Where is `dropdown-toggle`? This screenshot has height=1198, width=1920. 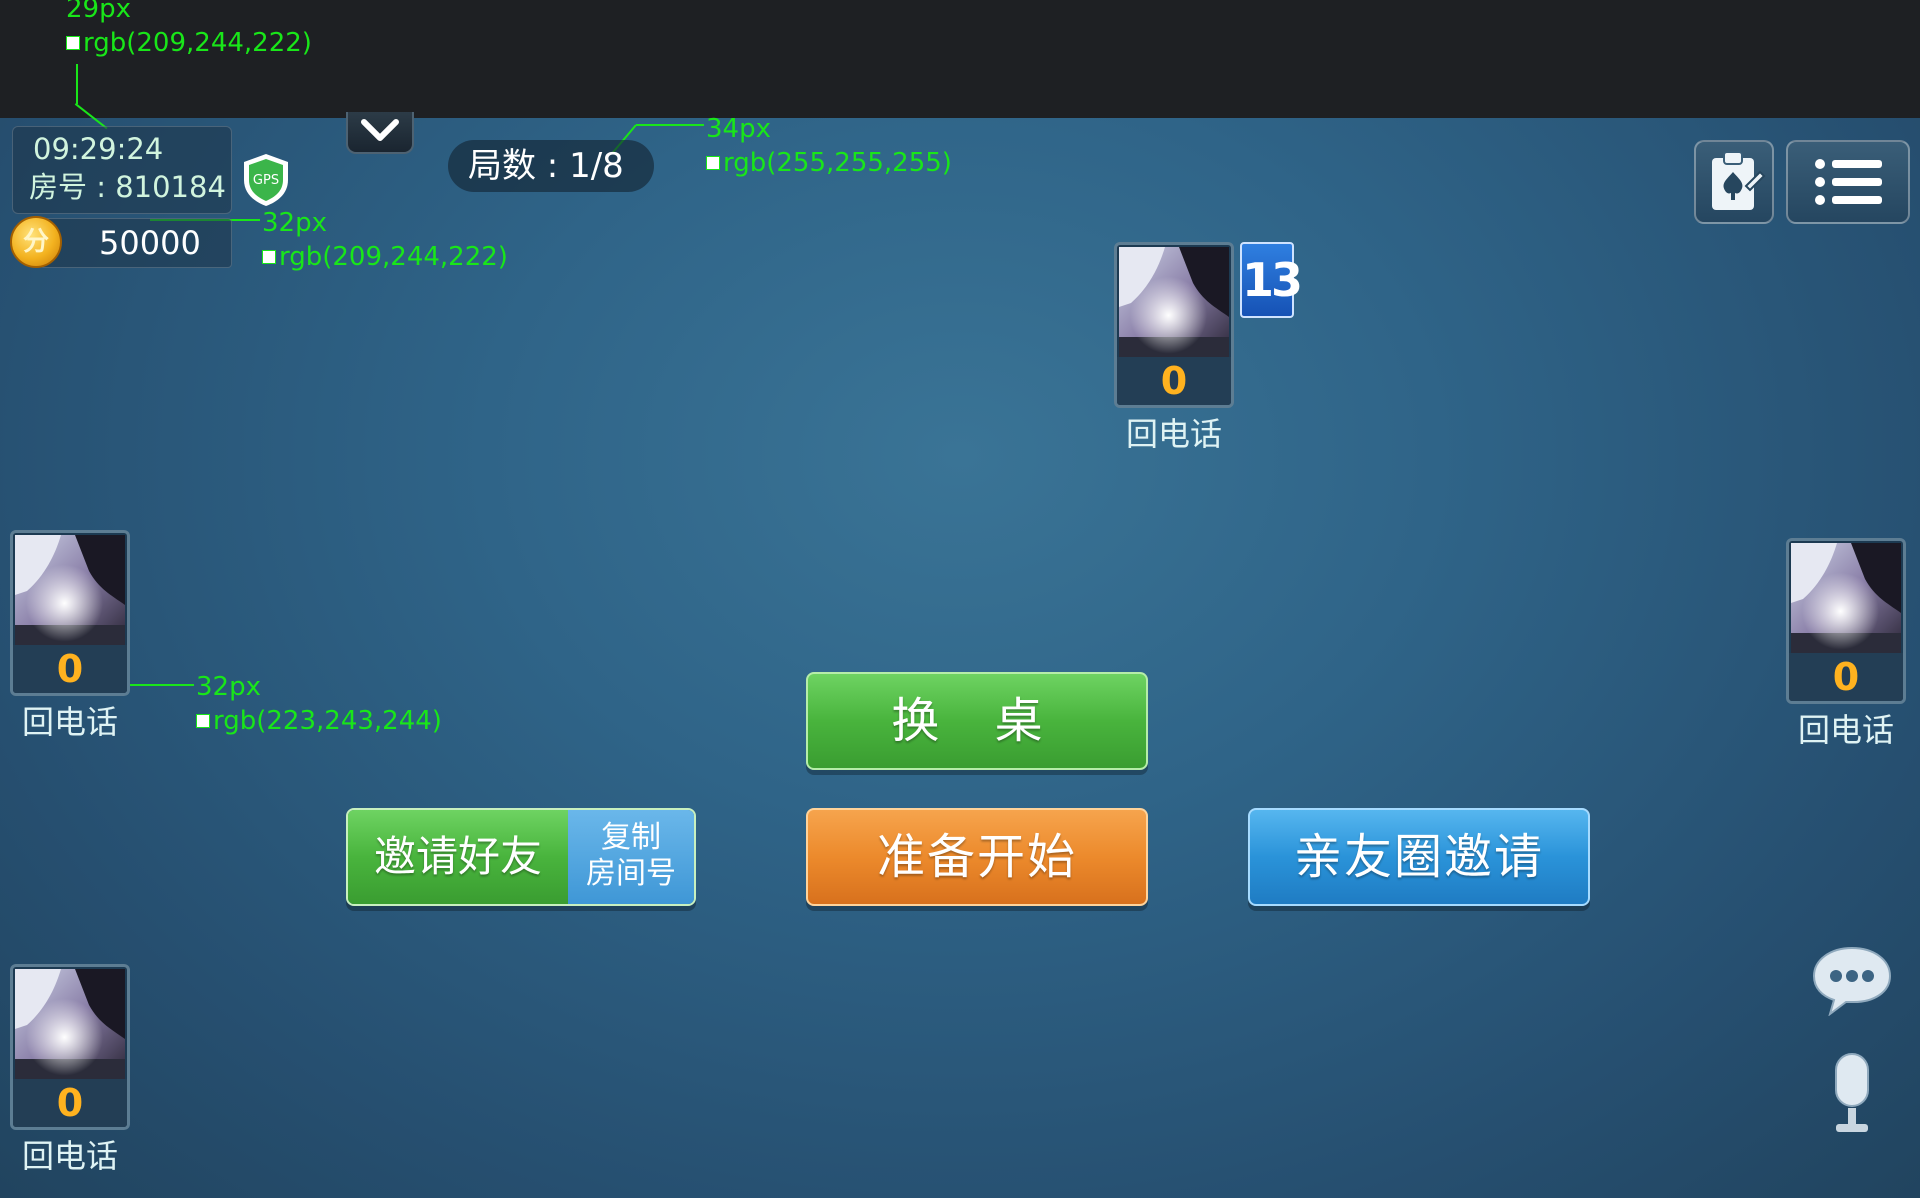
dropdown-toggle is located at coordinates (380, 133).